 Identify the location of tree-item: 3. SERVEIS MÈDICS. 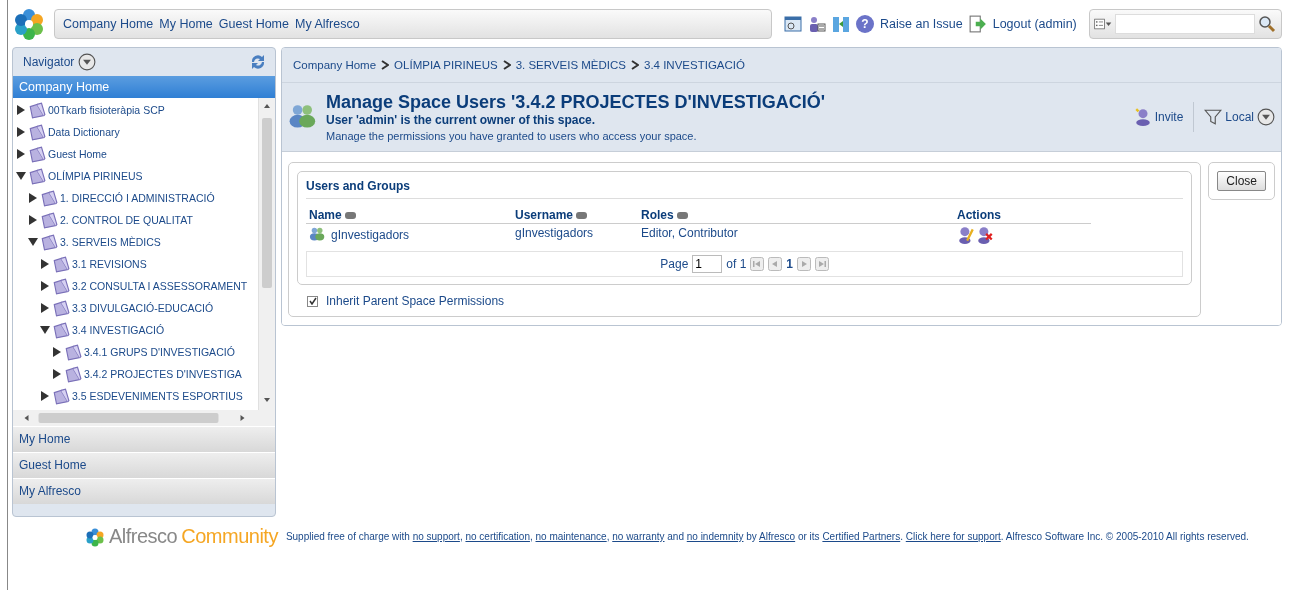
(110, 242).